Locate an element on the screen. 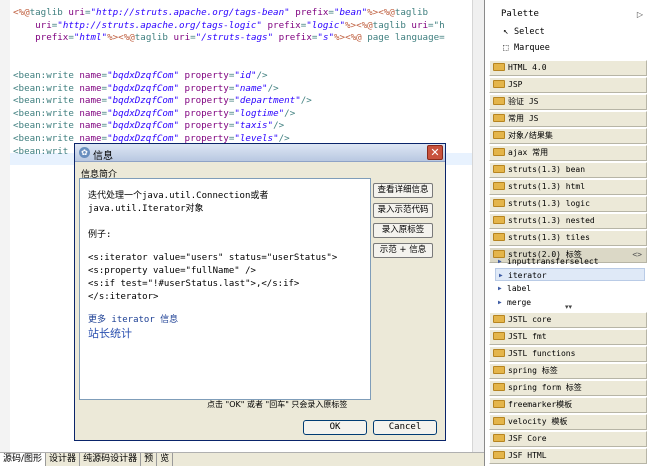 This screenshot has width=650, height=466. palette-drawer: 常用 JS is located at coordinates (568, 119).